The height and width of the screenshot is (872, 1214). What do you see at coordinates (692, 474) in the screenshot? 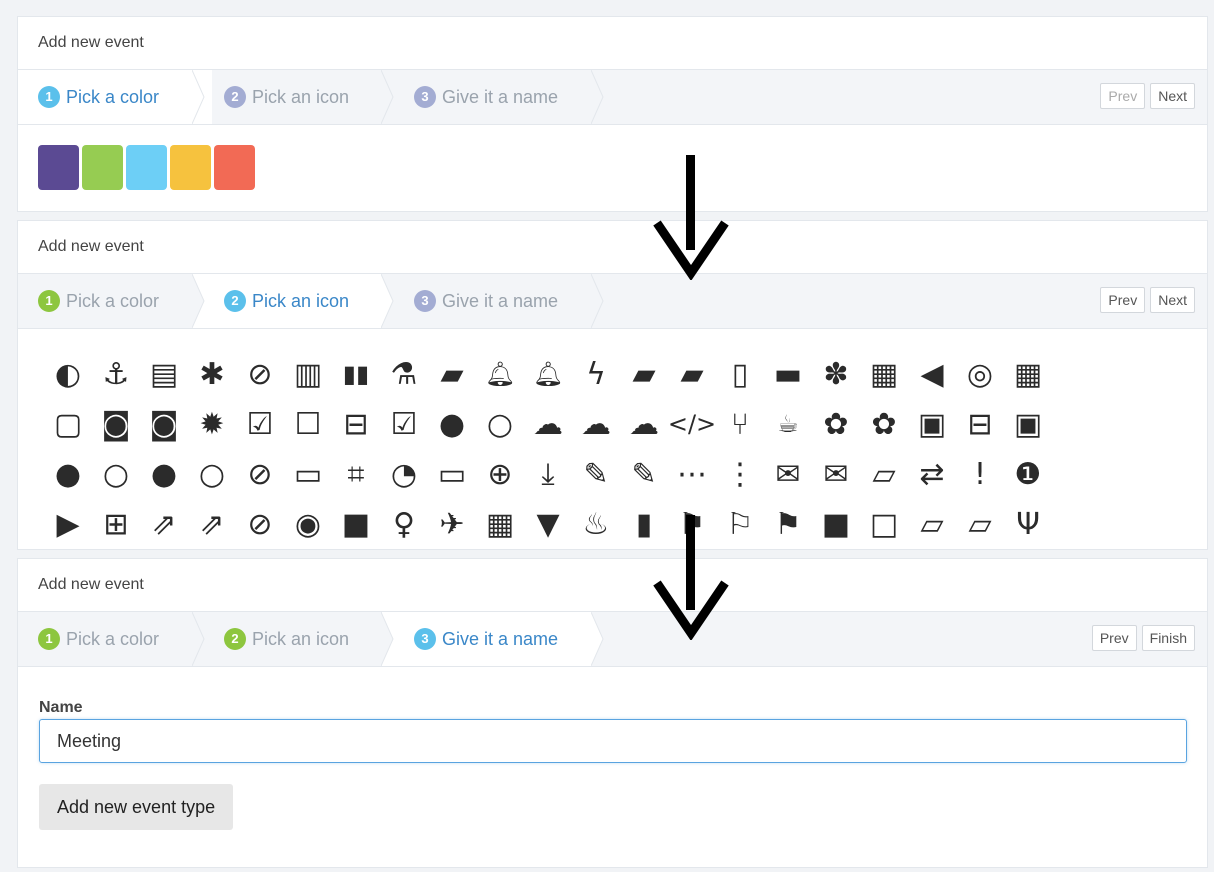
I see `ellipsis-h-icon: ⋯` at bounding box center [692, 474].